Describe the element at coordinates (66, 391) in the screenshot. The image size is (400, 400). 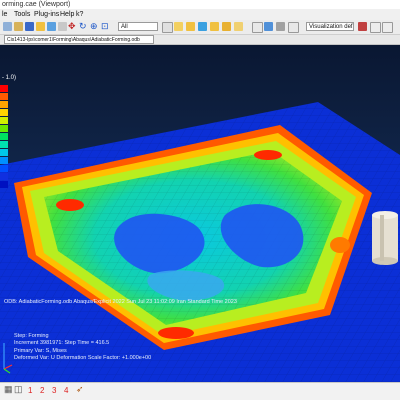
I see `frame-button-4: 4` at that location.